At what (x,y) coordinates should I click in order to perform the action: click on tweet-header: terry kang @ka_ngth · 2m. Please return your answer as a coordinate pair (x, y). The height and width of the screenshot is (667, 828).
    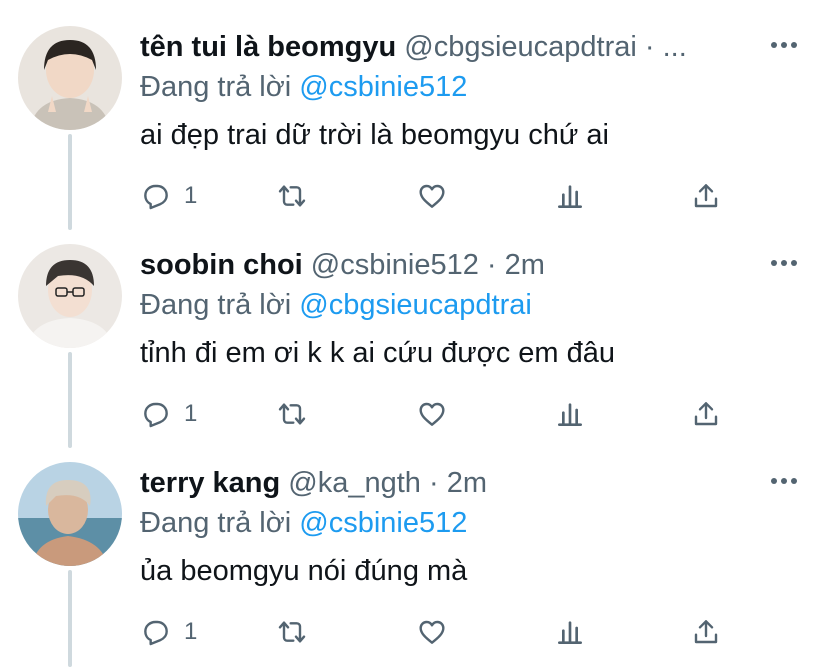
    Looking at the image, I should click on (449, 483).